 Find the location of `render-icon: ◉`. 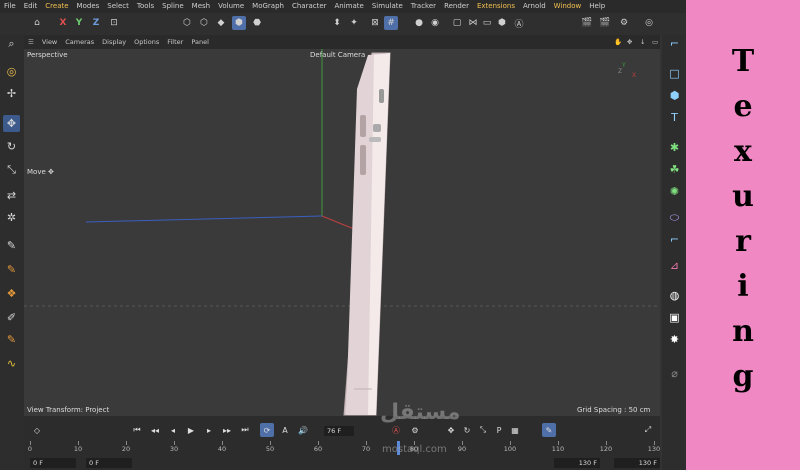

render-icon: ◉ is located at coordinates (435, 23).